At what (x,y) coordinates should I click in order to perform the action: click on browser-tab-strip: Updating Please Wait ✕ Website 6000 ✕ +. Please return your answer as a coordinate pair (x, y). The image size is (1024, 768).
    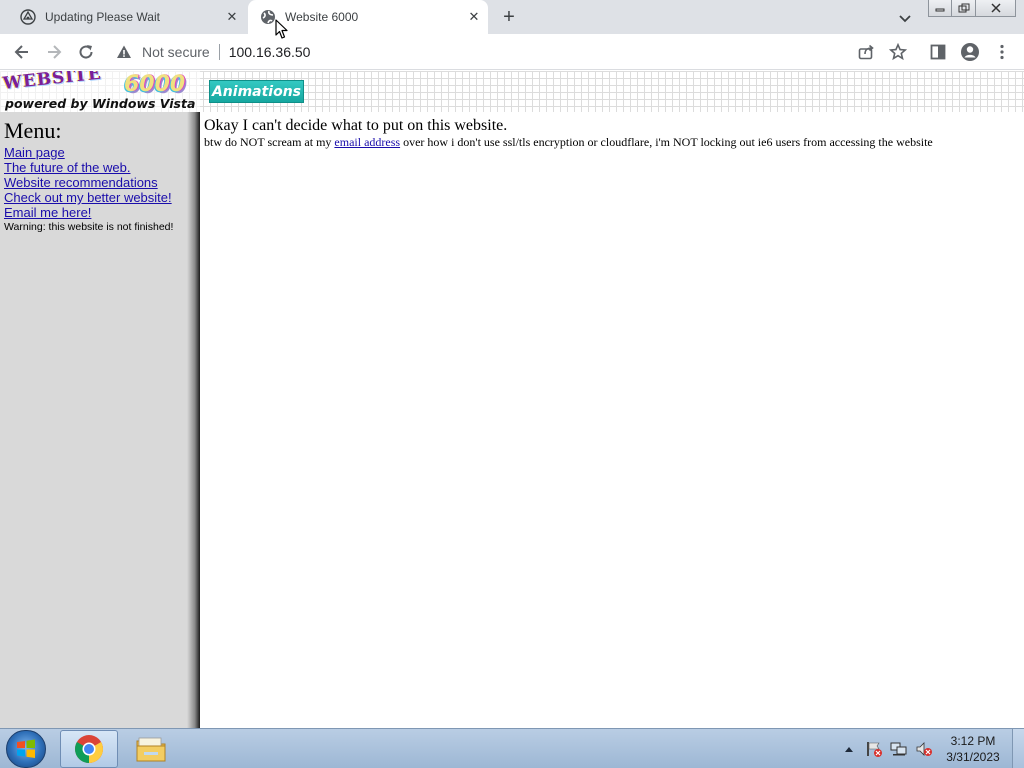
    Looking at the image, I should click on (512, 17).